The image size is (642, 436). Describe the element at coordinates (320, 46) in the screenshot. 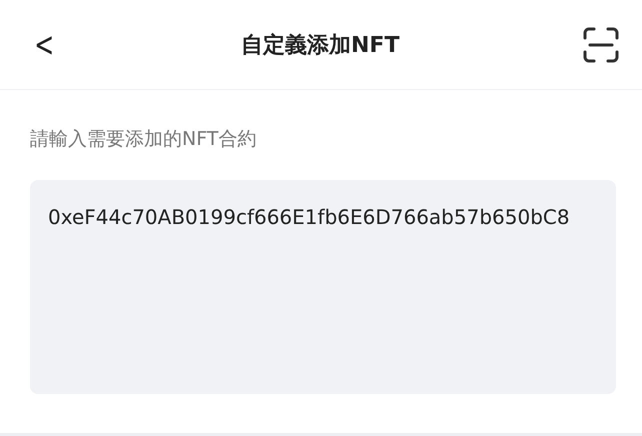

I see `page-title: 自定義添加NFT` at that location.